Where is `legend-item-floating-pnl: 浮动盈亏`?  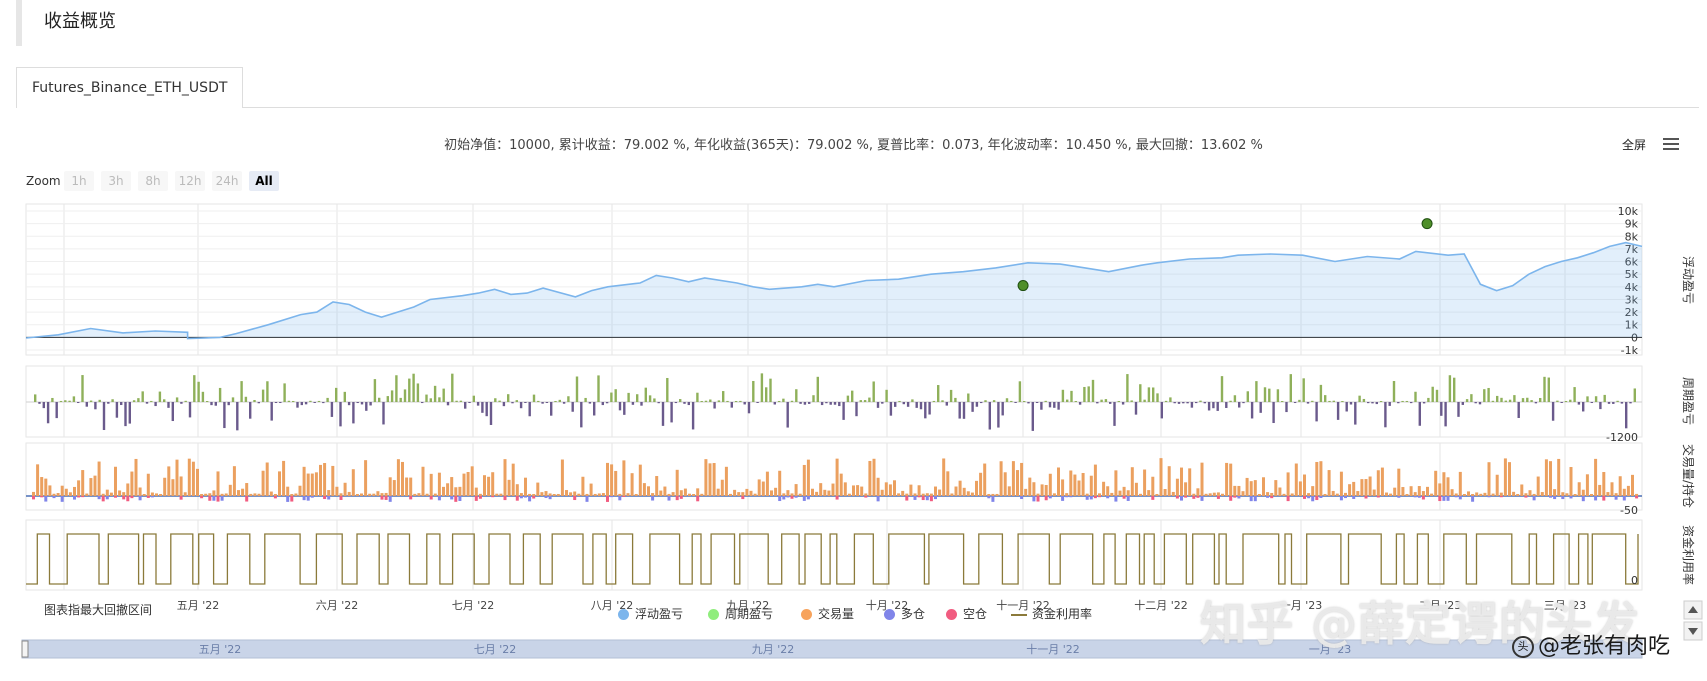 legend-item-floating-pnl: 浮动盈亏 is located at coordinates (650, 613).